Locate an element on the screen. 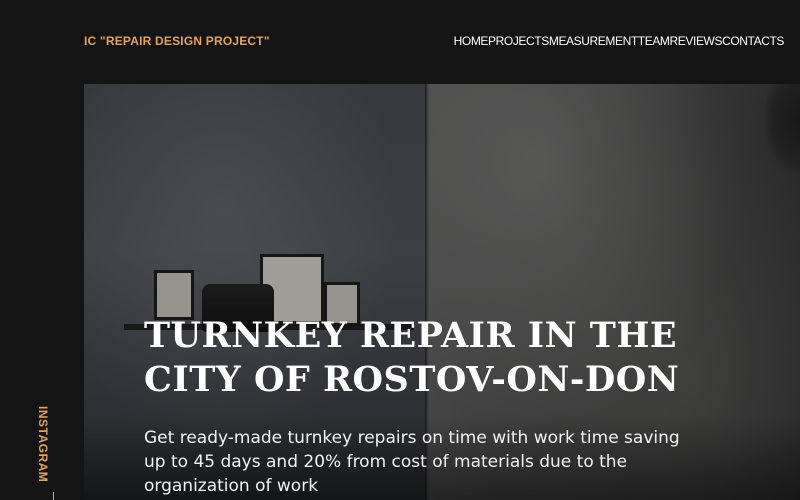 Image resolution: width=800 pixels, height=500 pixels. social-divider is located at coordinates (53, 496).